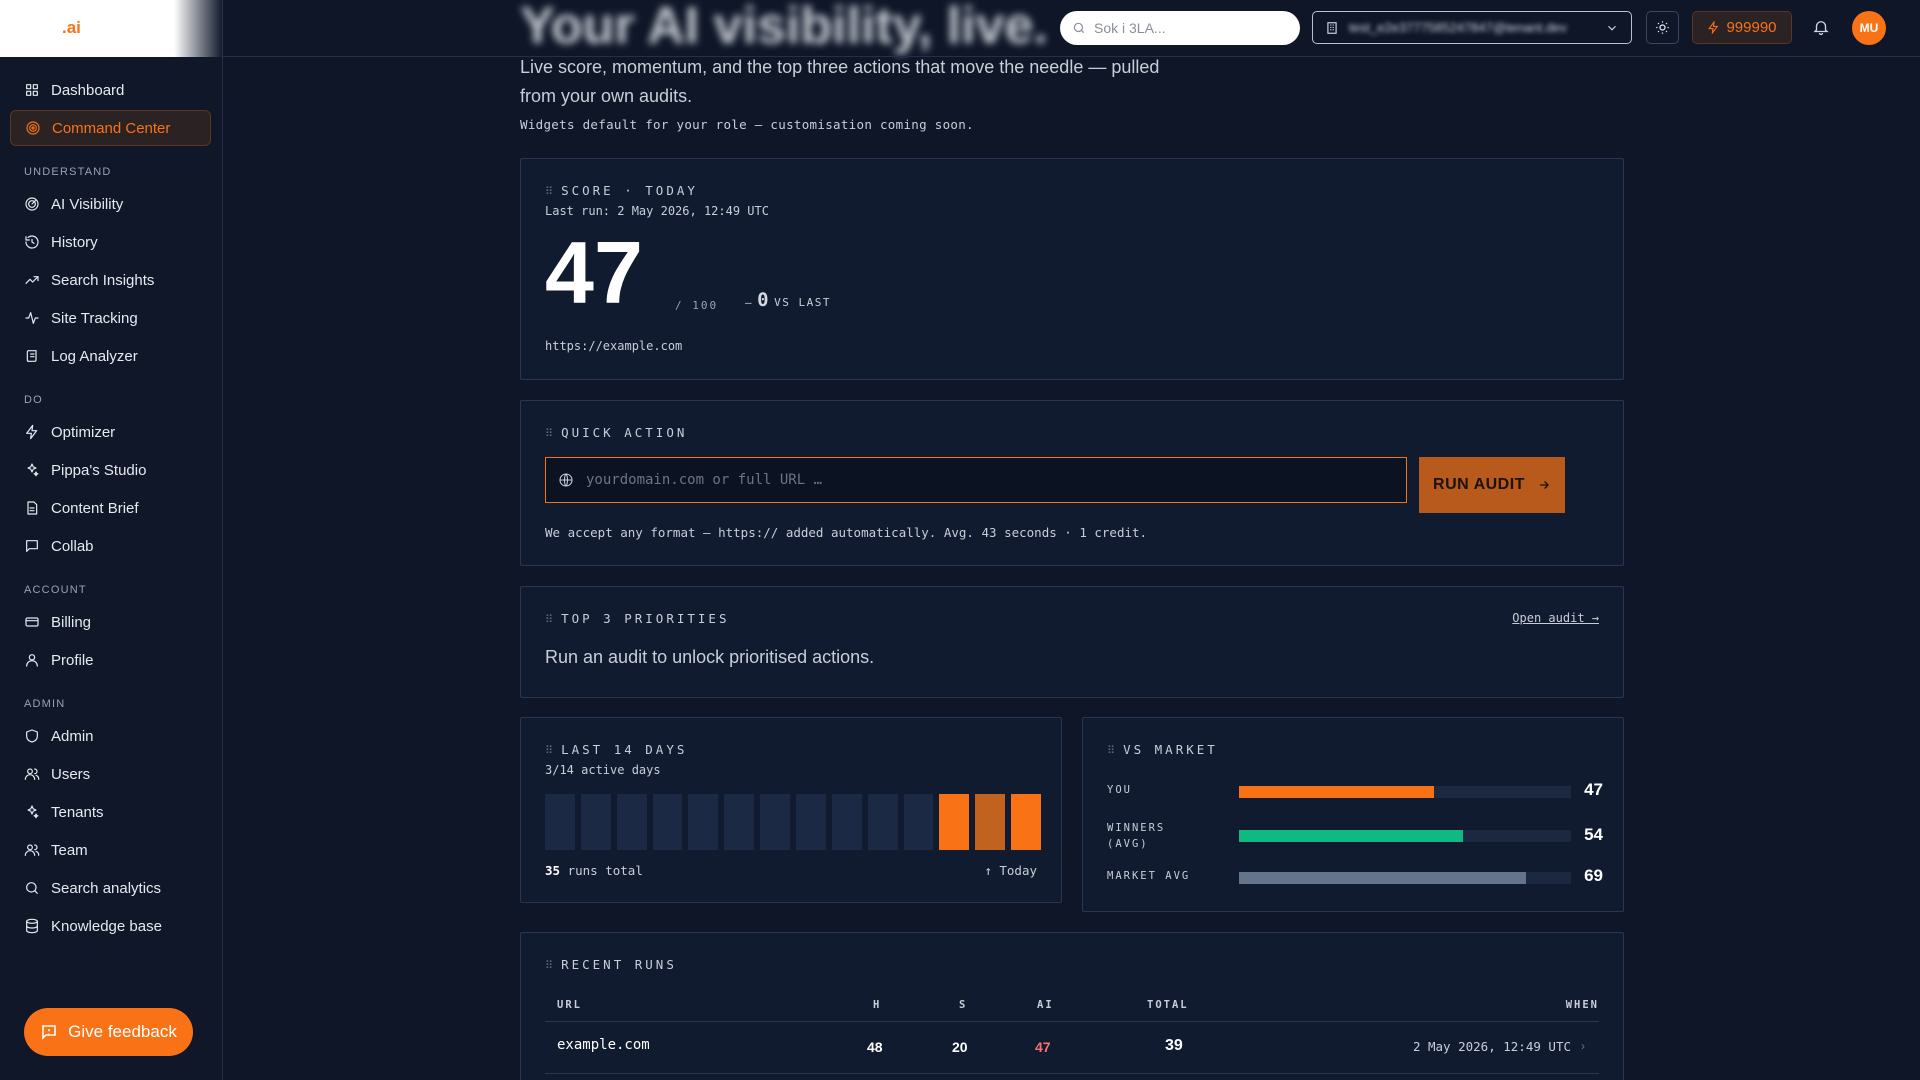 This screenshot has width=1920, height=1080. I want to click on sidebar-item-billing: Billing, so click(110, 622).